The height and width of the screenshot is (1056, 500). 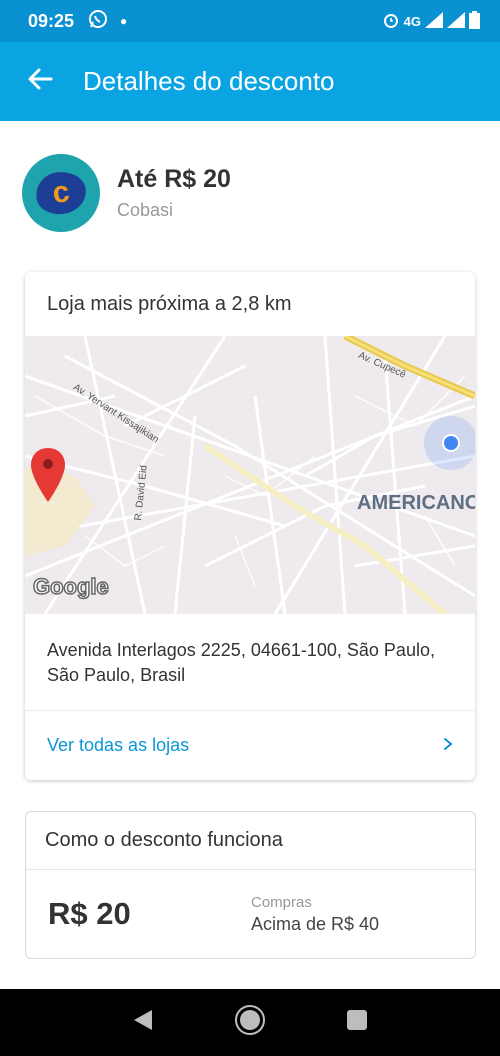 I want to click on condition-label: Compras, so click(x=281, y=902).